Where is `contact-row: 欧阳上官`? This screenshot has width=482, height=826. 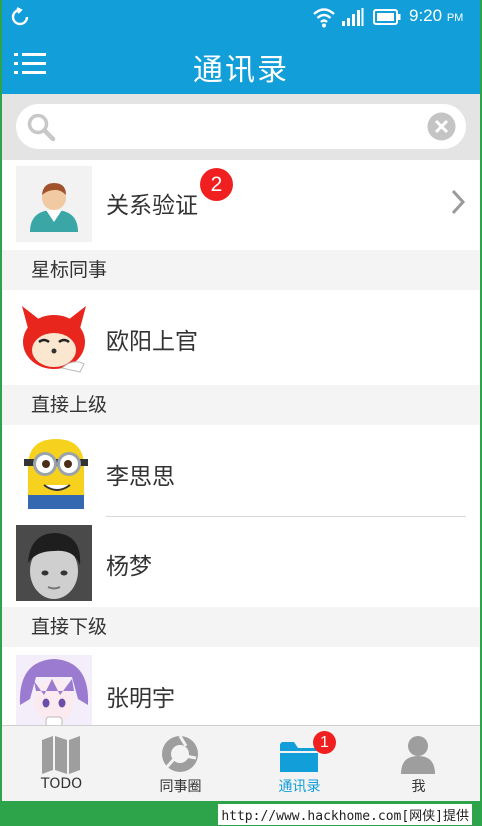 contact-row: 欧阳上官 is located at coordinates (241, 337).